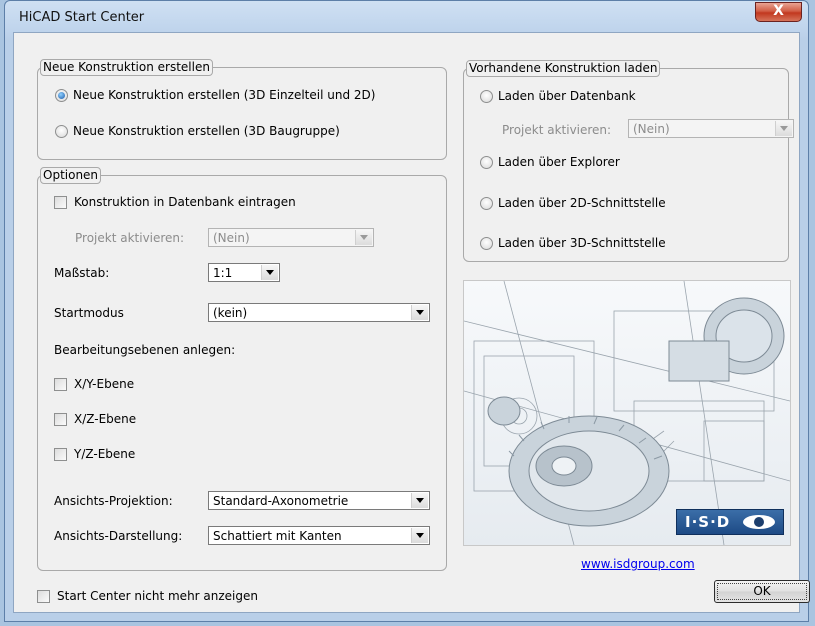  Describe the element at coordinates (281, 501) in the screenshot. I see `projection-value: Standard-Axonometrie` at that location.